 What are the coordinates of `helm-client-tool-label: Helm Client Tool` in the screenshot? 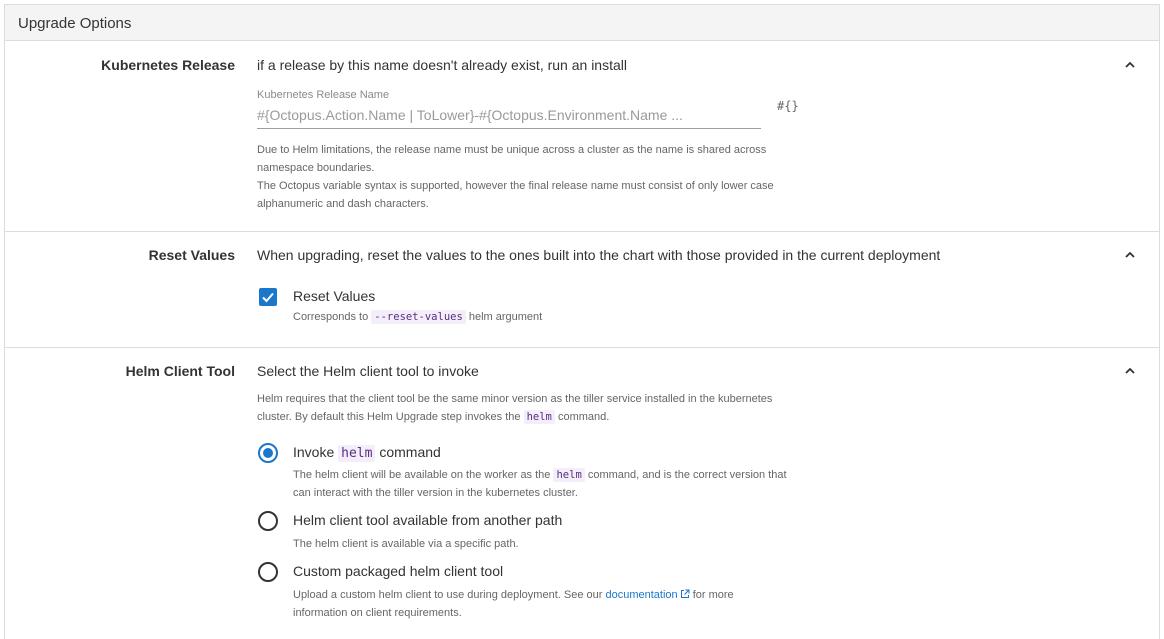 It's located at (180, 371).